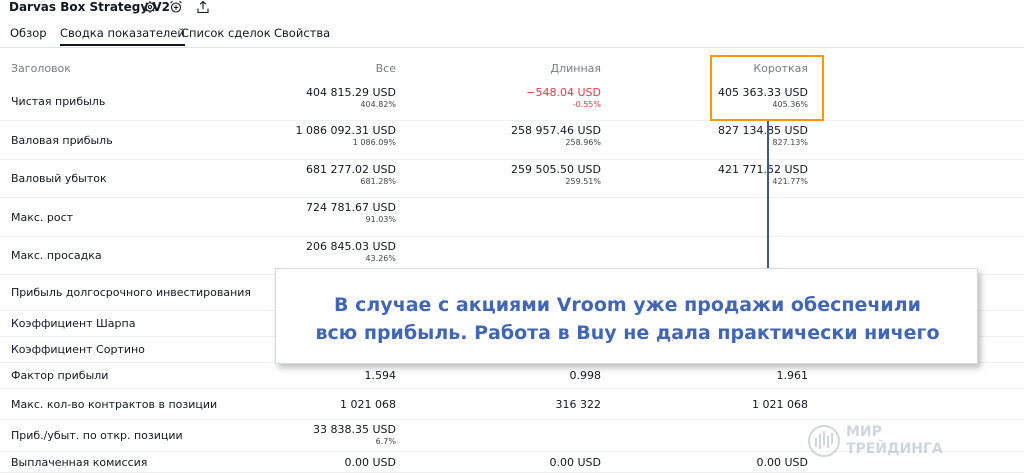 The image size is (1024, 473). What do you see at coordinates (291, 175) in the screenshot?
I see `cell-all: 681 277.02 USD 681.28%` at bounding box center [291, 175].